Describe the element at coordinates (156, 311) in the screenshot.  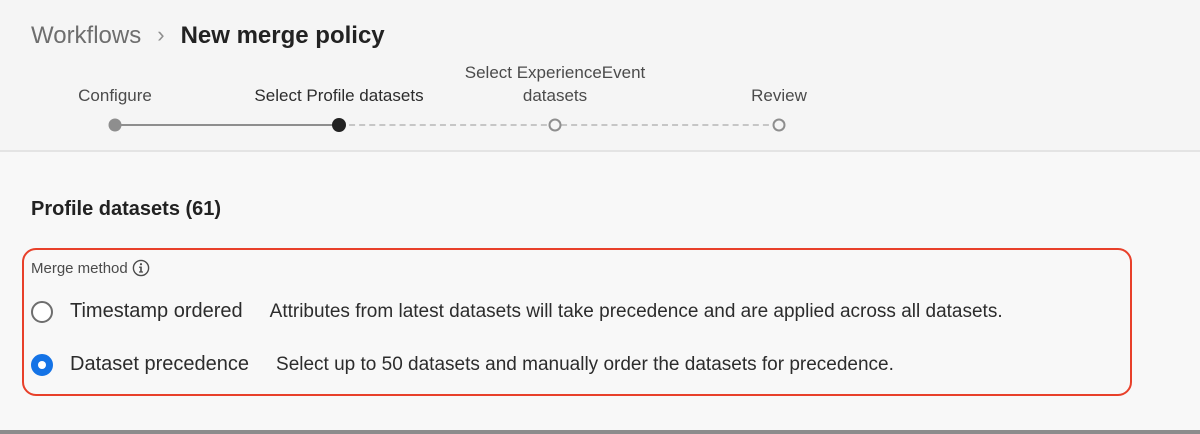
I see `radio-label-timestamp-ordered: Timestamp ordered` at that location.